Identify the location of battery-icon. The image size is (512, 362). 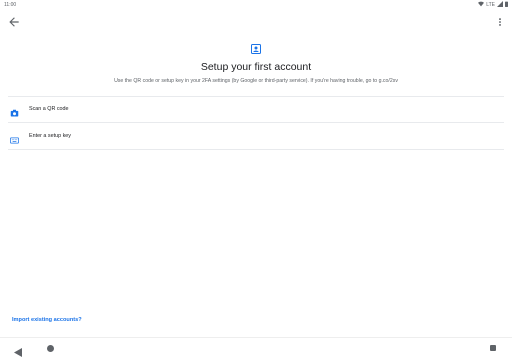
(506, 5).